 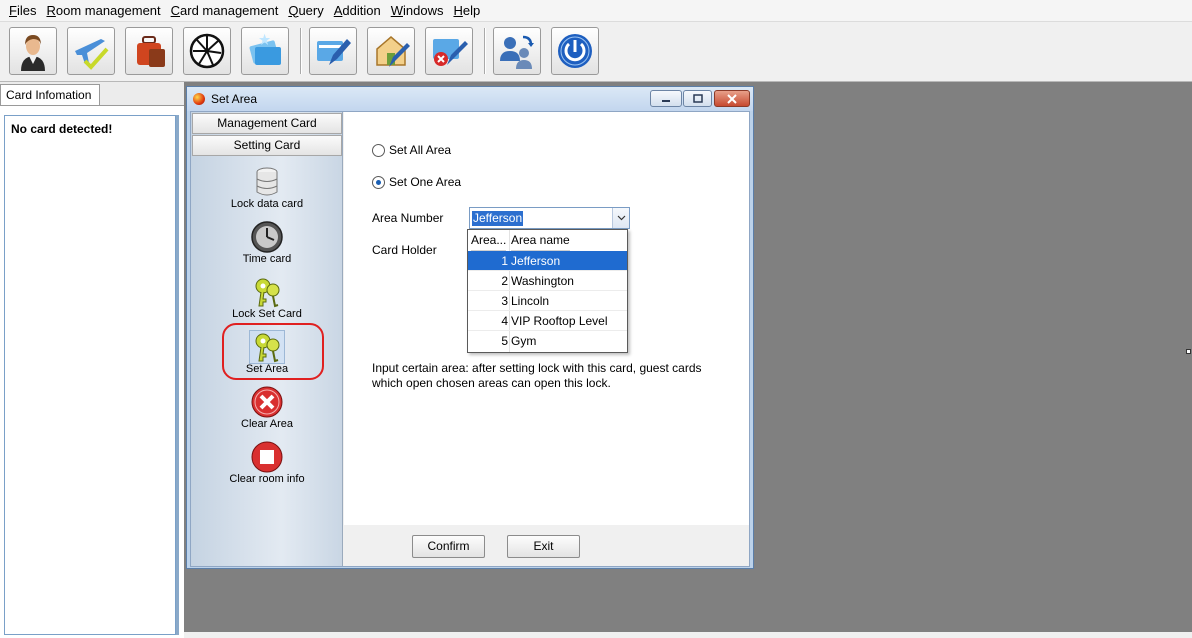 What do you see at coordinates (547, 281) in the screenshot?
I see `dropdown-row: 2 Washington` at bounding box center [547, 281].